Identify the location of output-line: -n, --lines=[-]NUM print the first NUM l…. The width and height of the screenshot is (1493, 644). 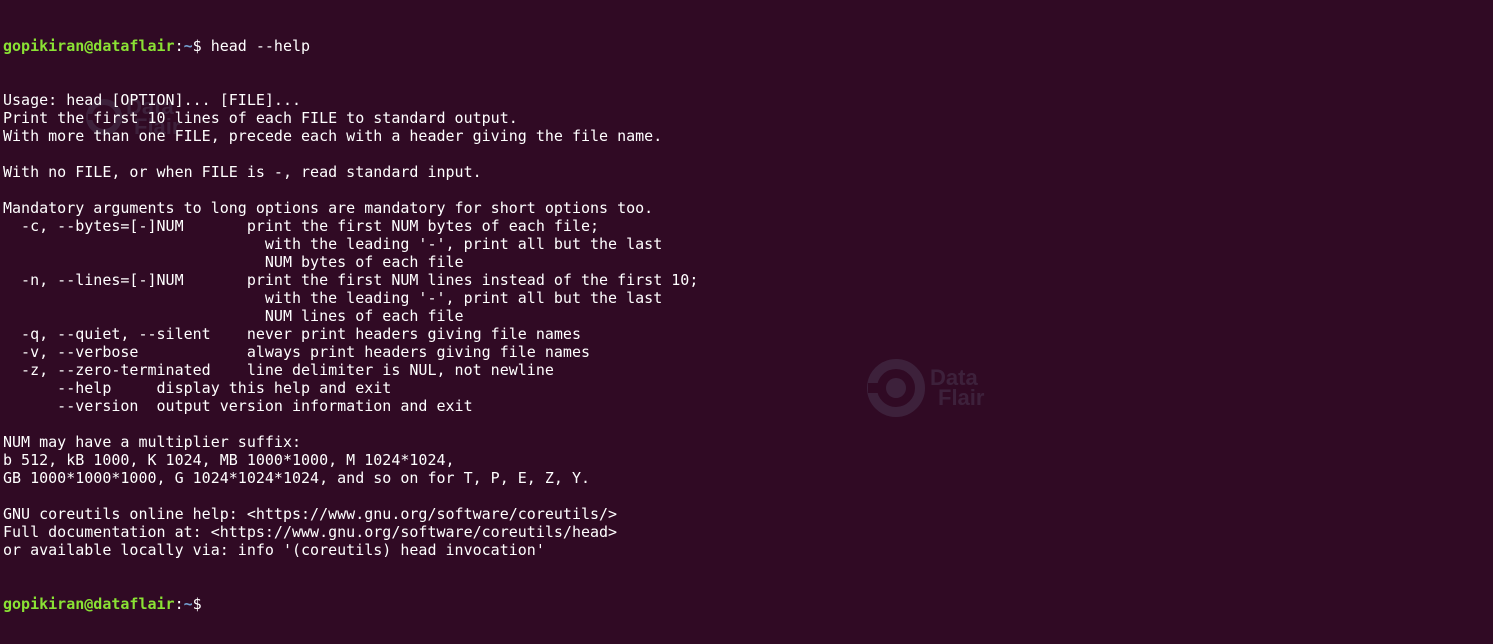
(351, 280).